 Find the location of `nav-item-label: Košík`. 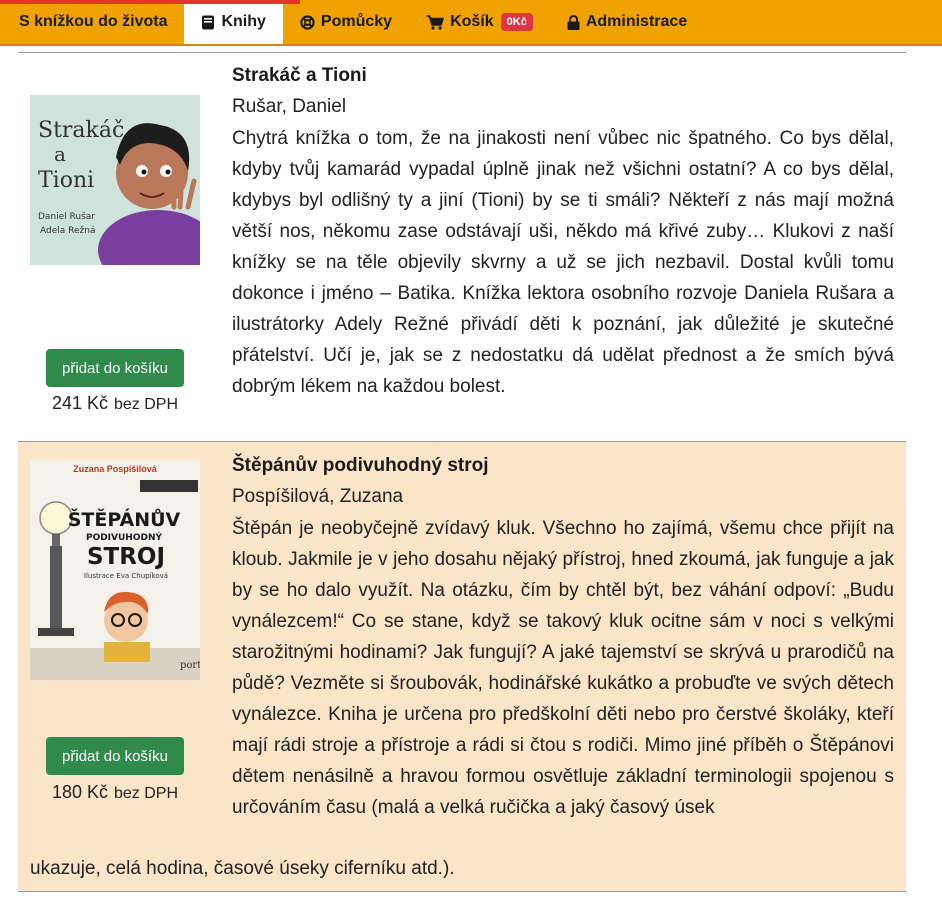

nav-item-label: Košík is located at coordinates (472, 21).